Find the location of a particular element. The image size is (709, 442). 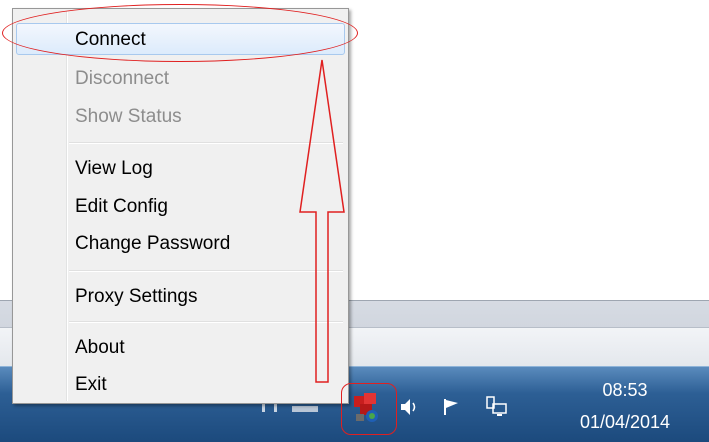

clock-date: 01/04/2014 is located at coordinates (625, 422).